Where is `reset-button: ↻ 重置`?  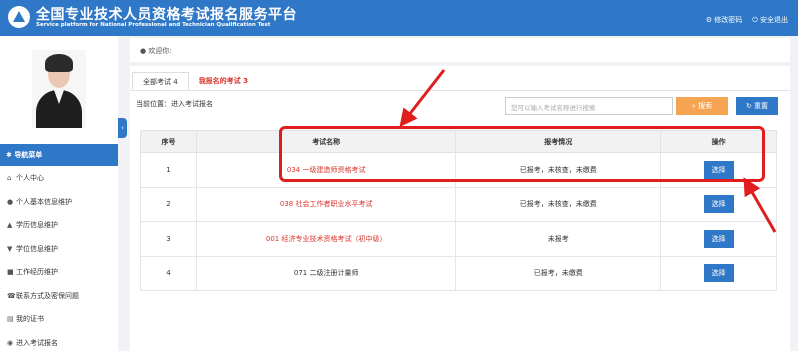 reset-button: ↻ 重置 is located at coordinates (757, 106).